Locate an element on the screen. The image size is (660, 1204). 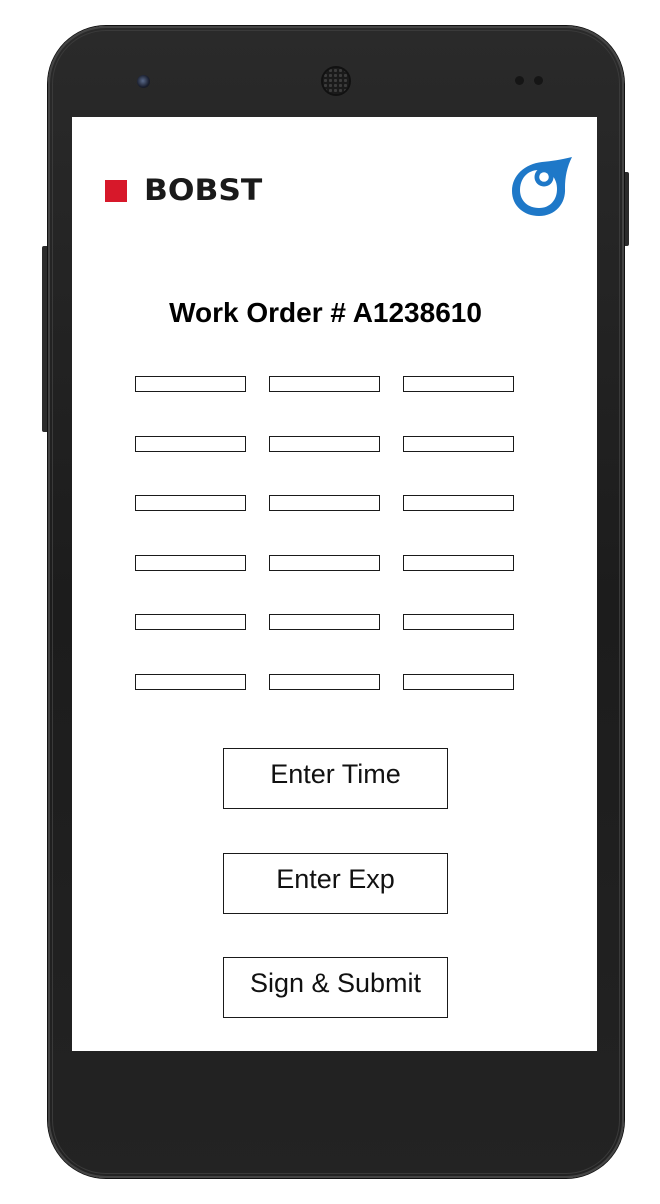
field-r4-c2 is located at coordinates (324, 562).